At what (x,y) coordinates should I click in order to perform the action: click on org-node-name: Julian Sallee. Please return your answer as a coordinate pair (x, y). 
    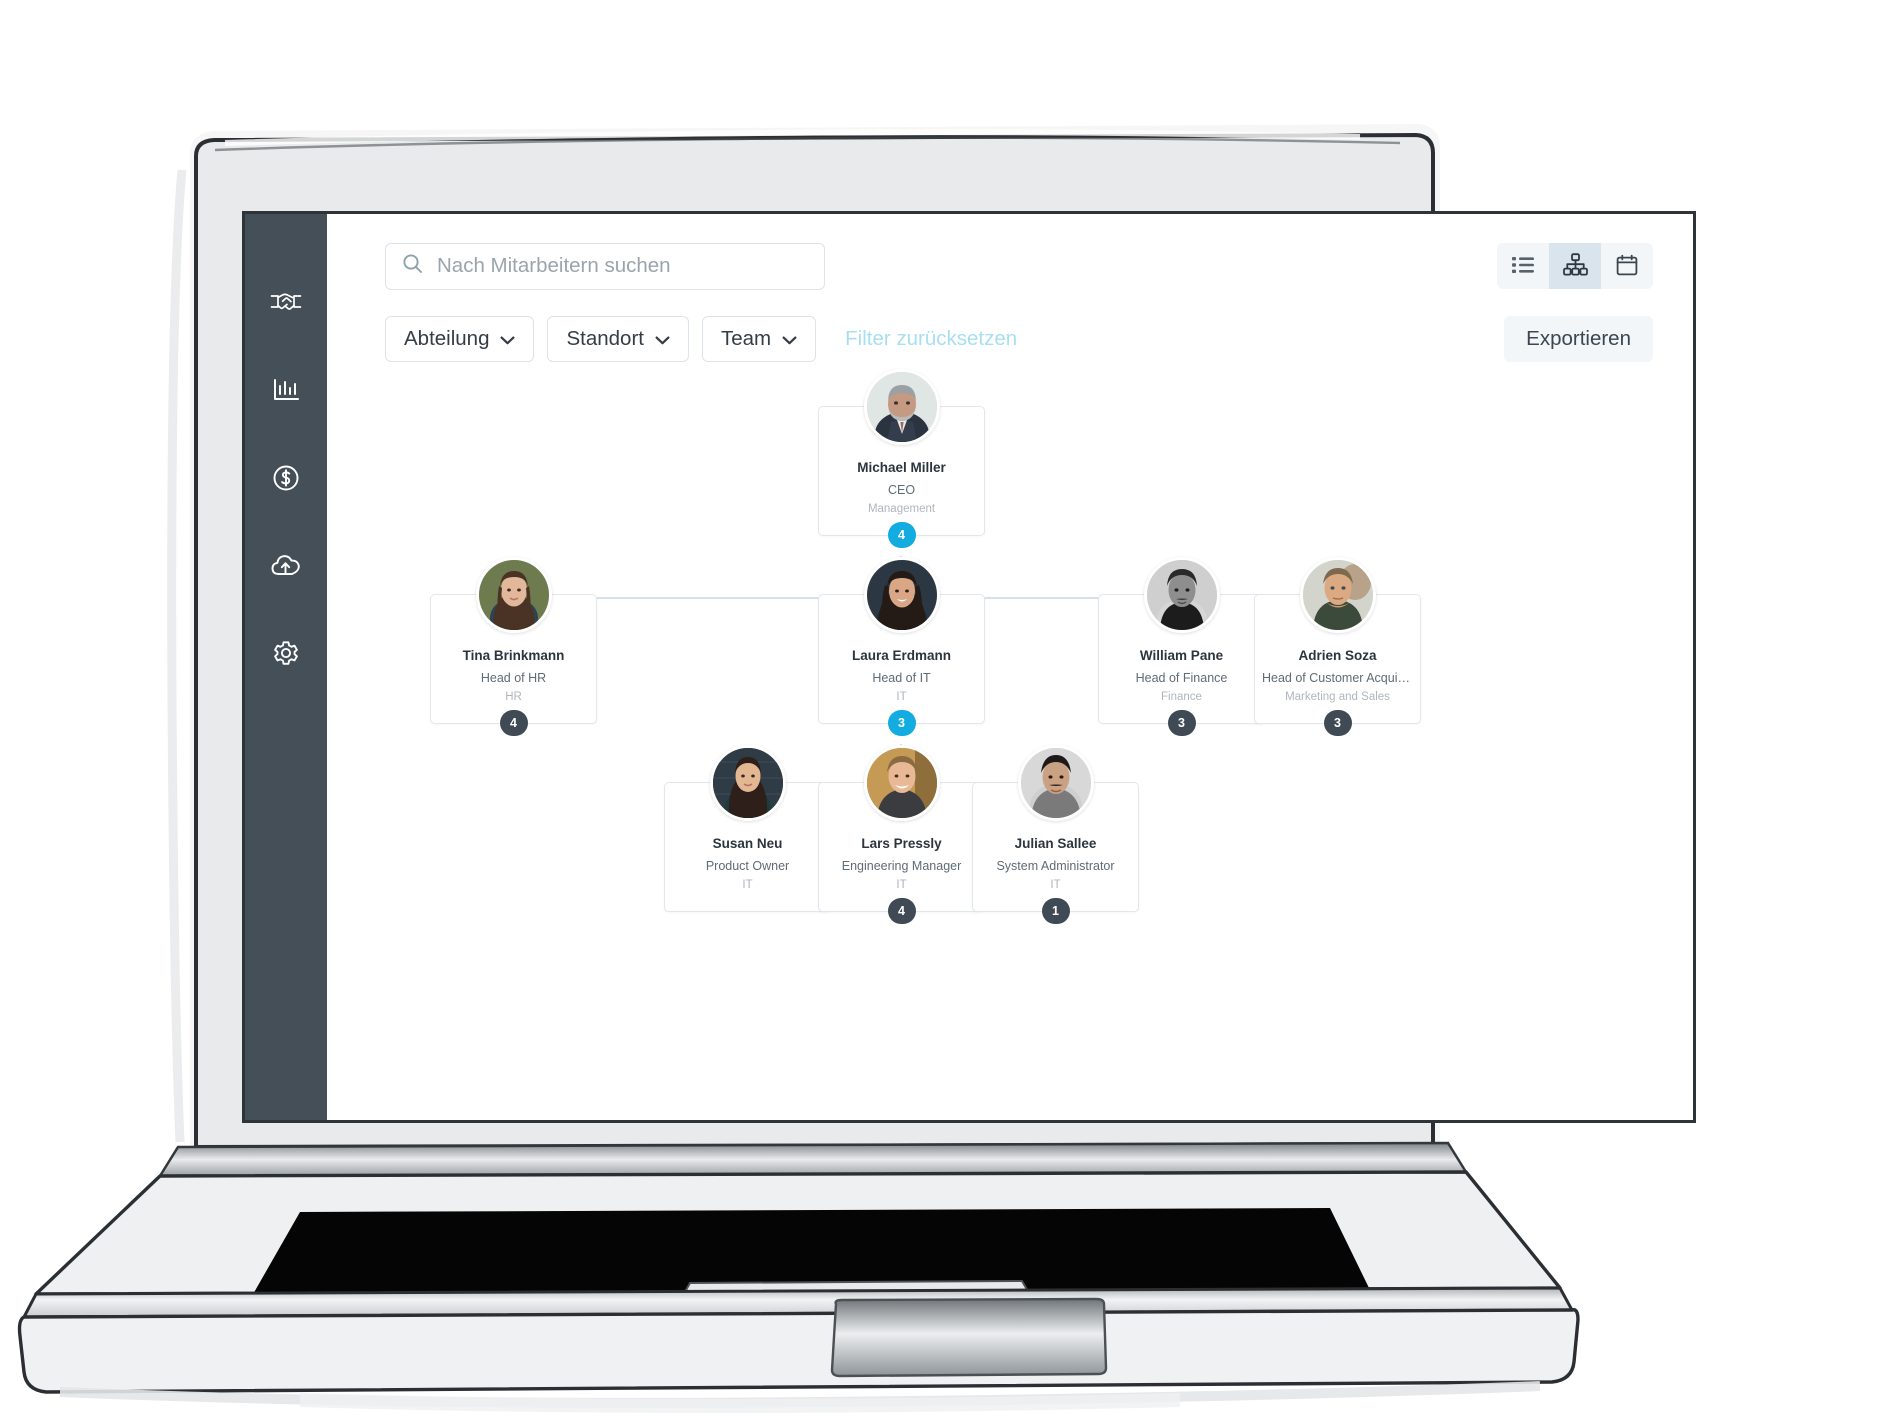
    Looking at the image, I should click on (1055, 843).